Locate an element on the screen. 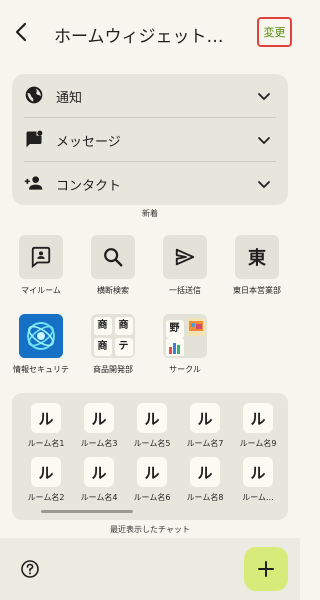 The height and width of the screenshot is (600, 320). shortcut-label: マイルーム is located at coordinates (41, 290).